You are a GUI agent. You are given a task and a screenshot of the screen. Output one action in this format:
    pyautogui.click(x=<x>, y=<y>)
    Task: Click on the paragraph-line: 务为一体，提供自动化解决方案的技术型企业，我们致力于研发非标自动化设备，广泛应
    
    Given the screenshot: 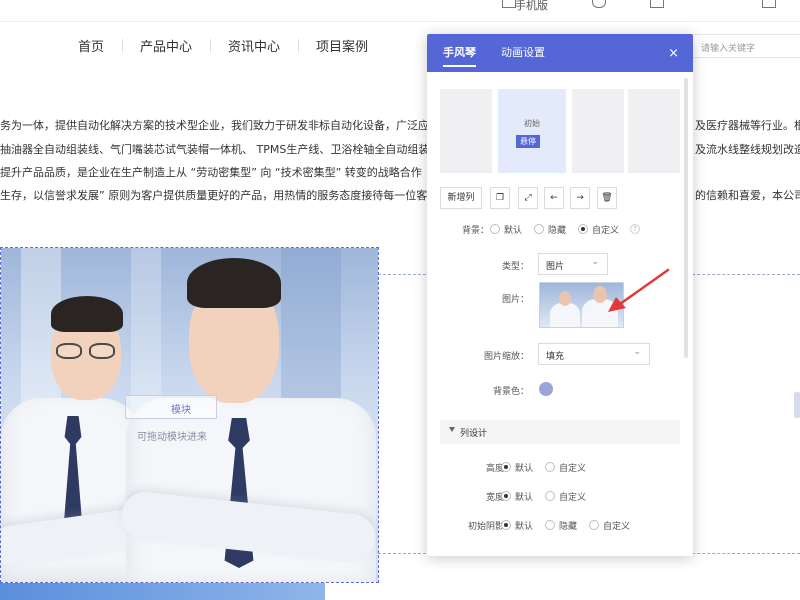 What is the action you would take?
    pyautogui.click(x=213, y=125)
    